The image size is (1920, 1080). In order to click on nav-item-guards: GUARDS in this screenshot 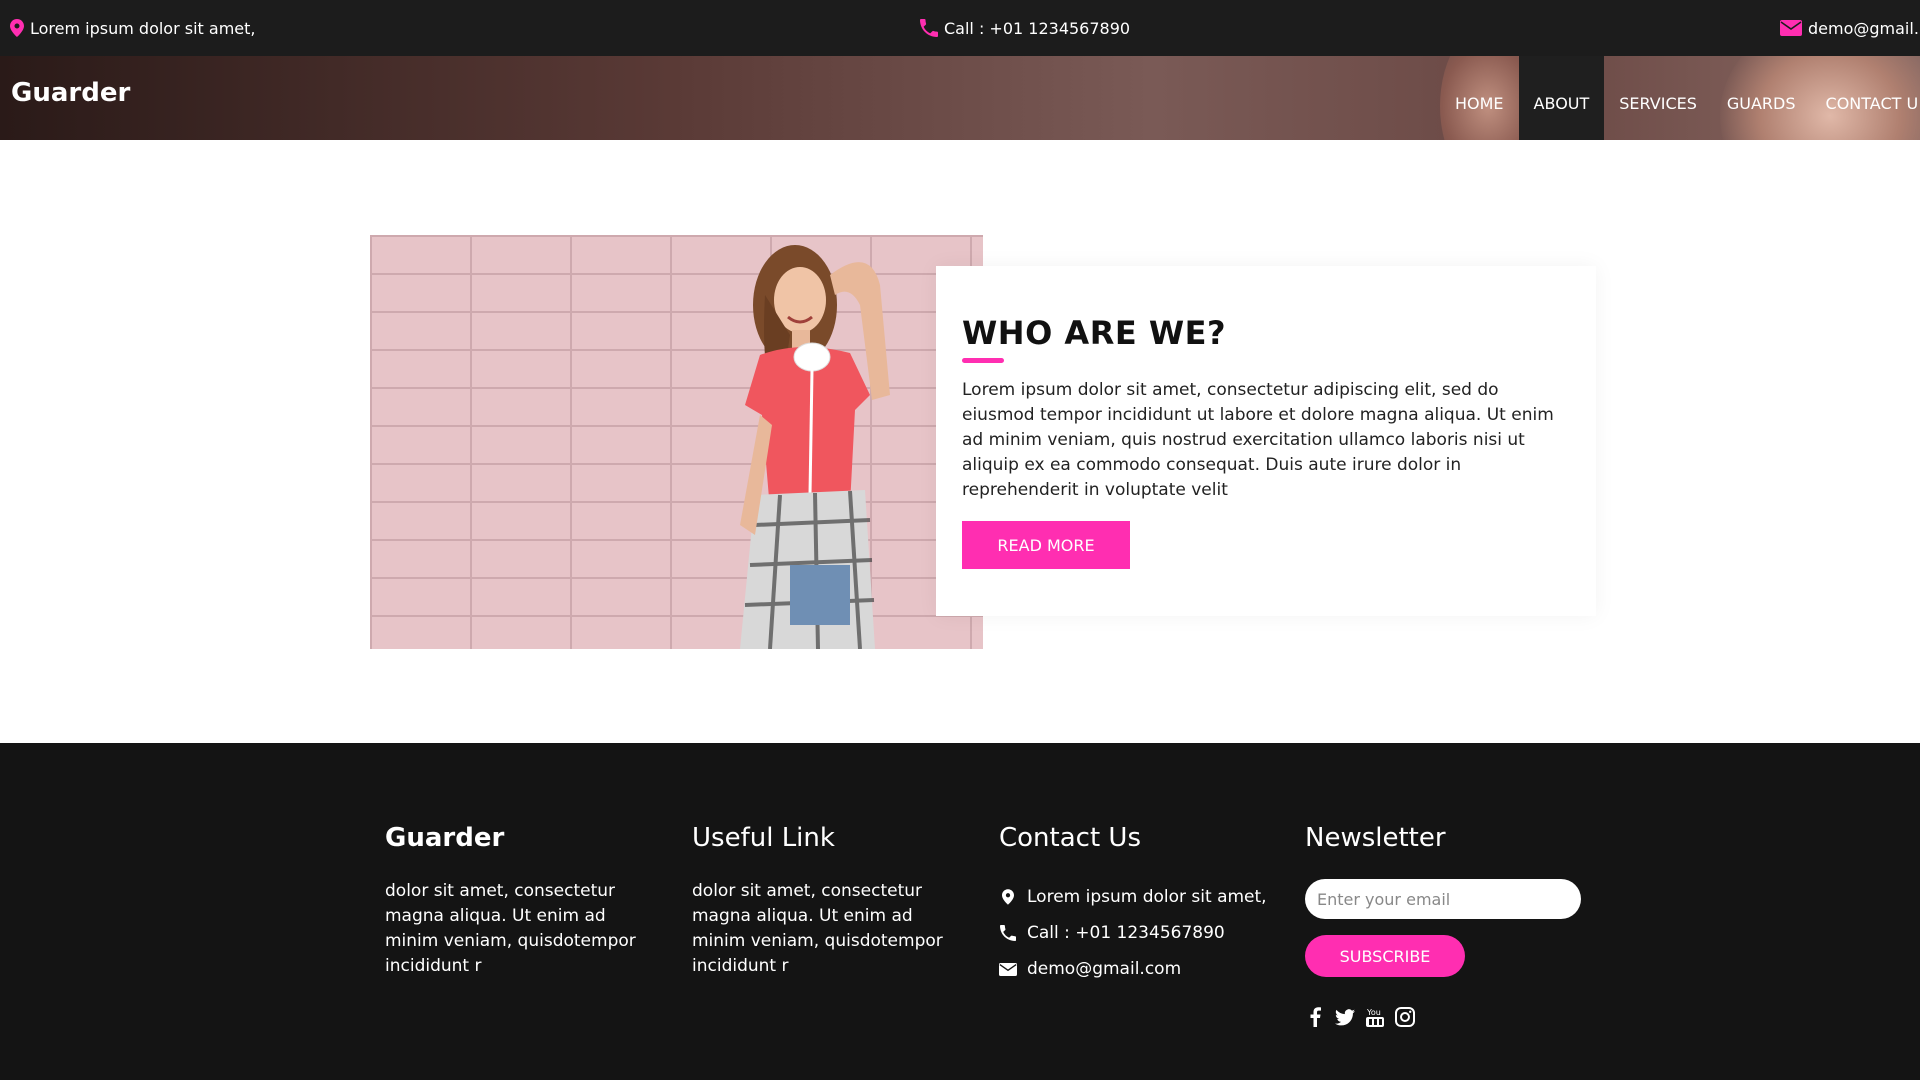, I will do `click(1761, 98)`.